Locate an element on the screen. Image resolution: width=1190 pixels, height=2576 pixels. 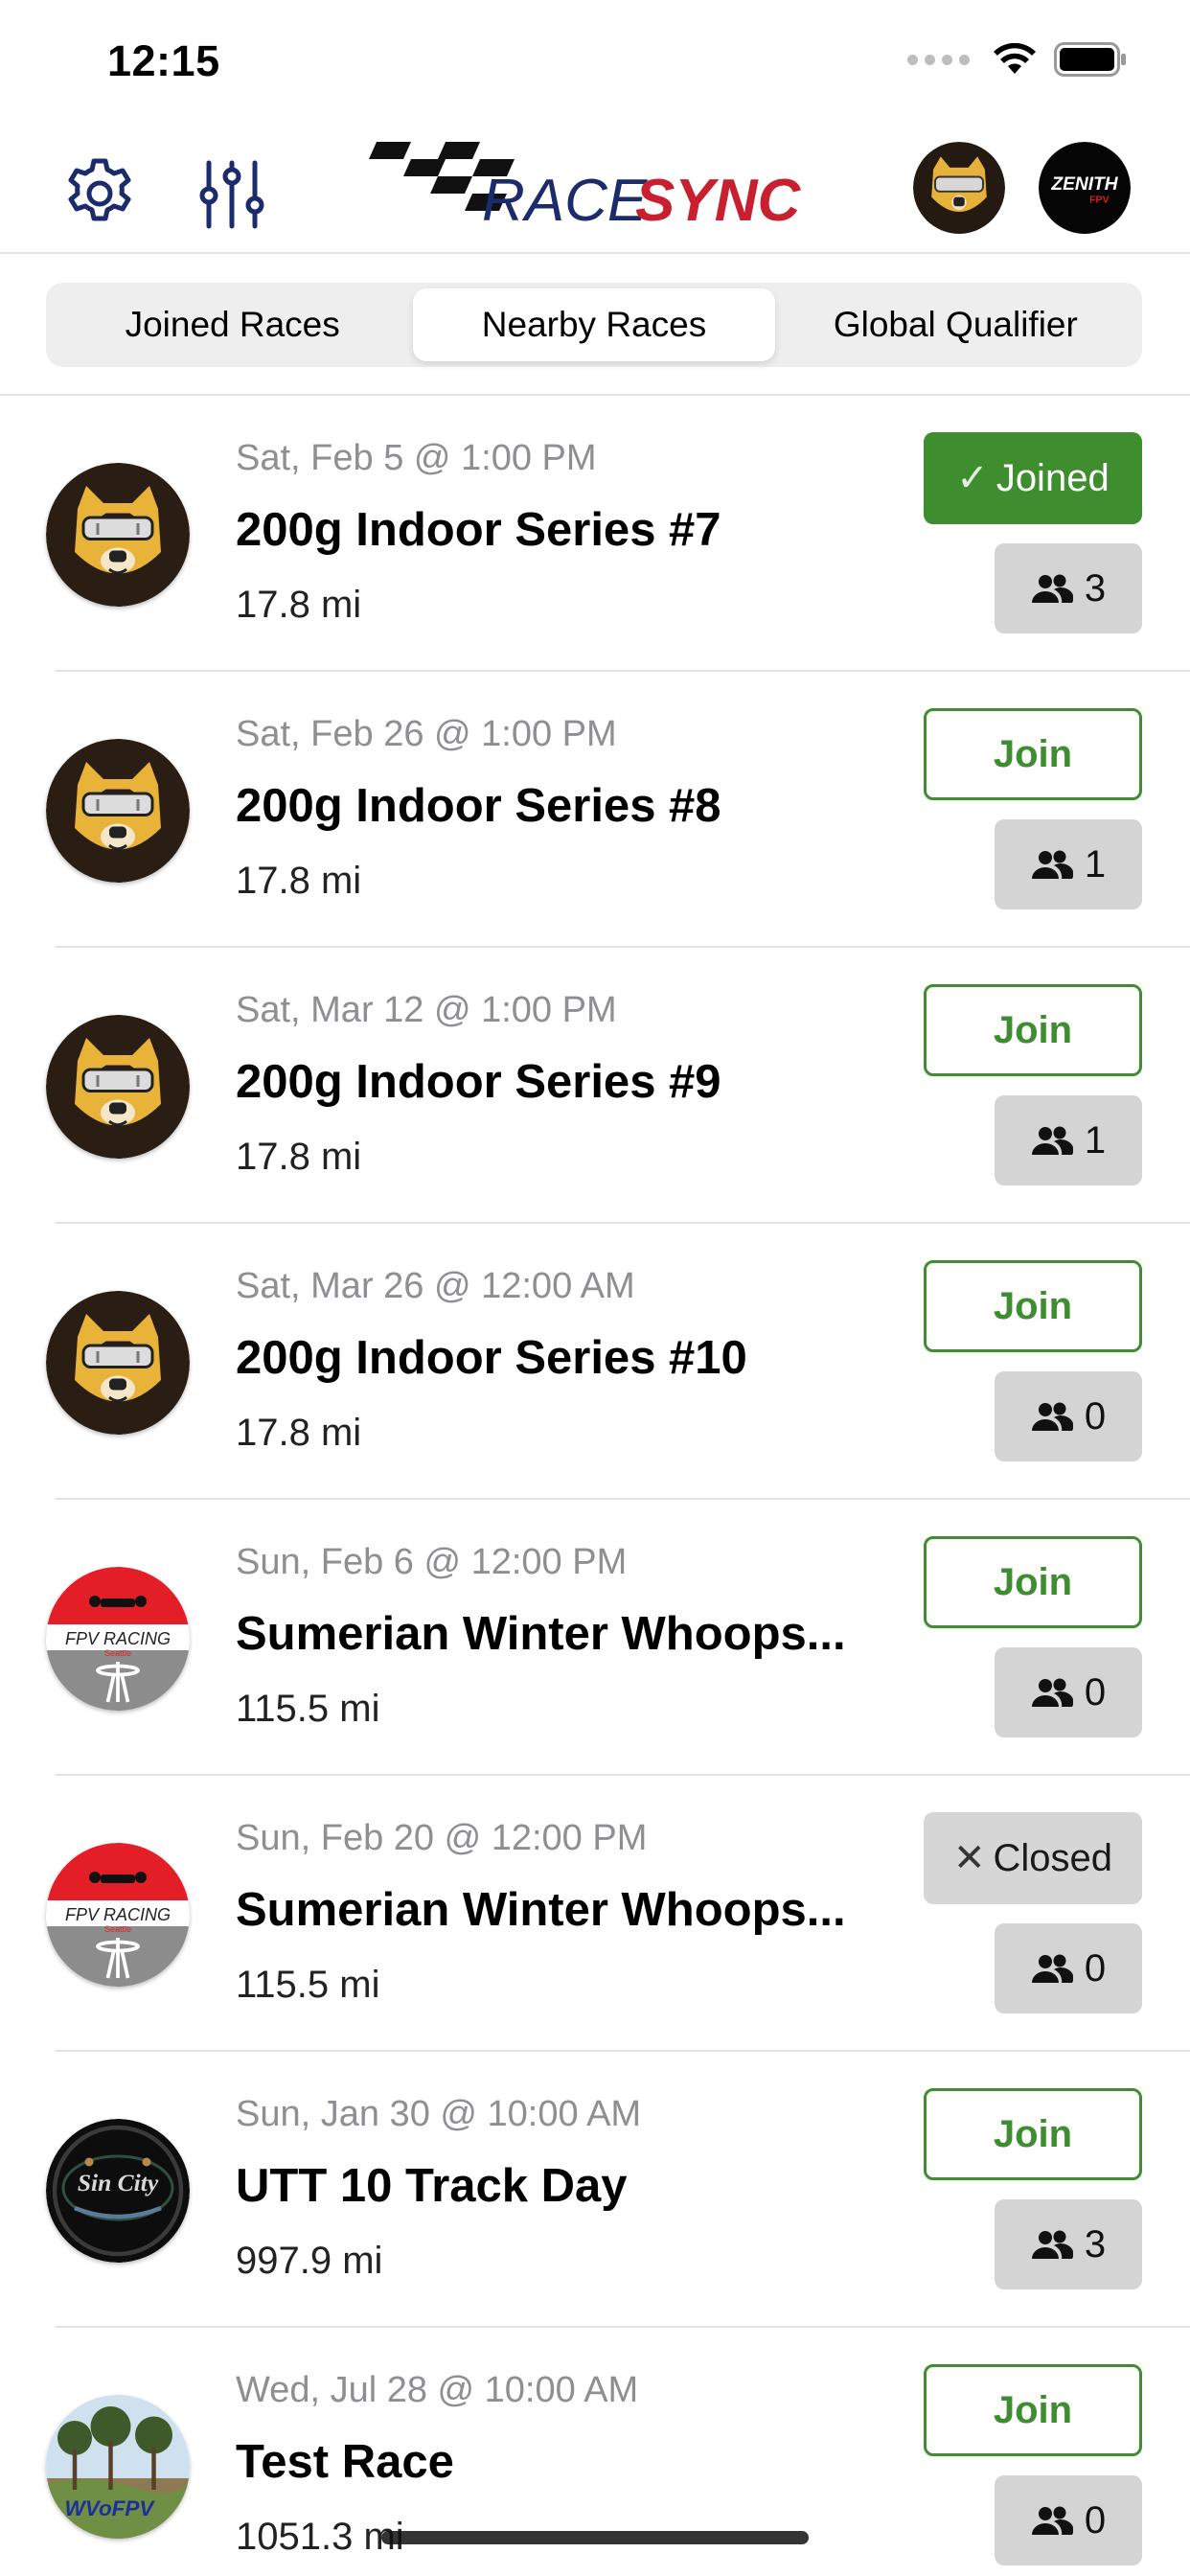
logo-race-text: RACE is located at coordinates (565, 201).